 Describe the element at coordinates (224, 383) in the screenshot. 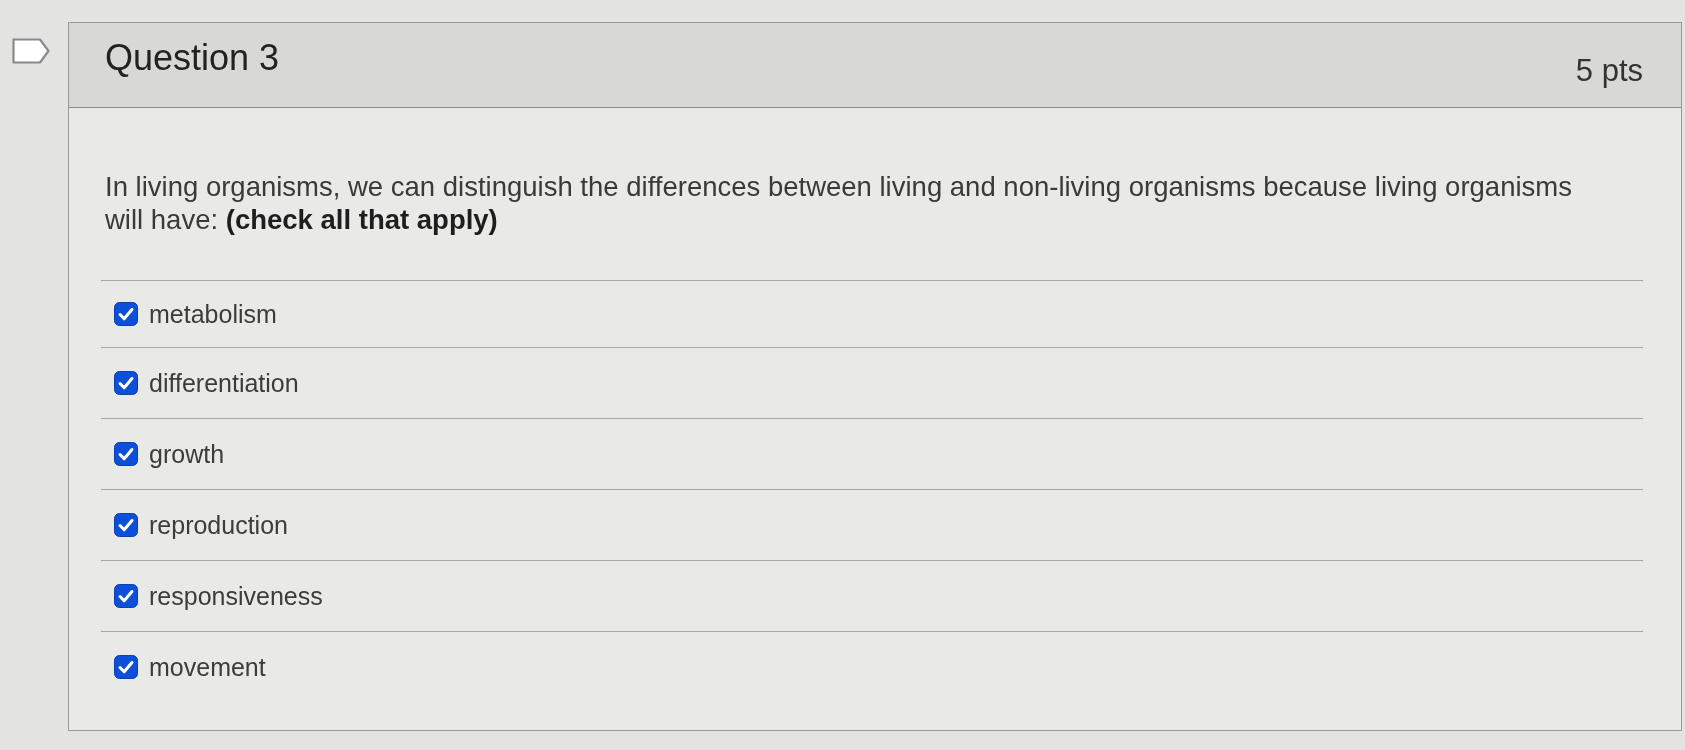

I see `answer-label: differentiation` at that location.